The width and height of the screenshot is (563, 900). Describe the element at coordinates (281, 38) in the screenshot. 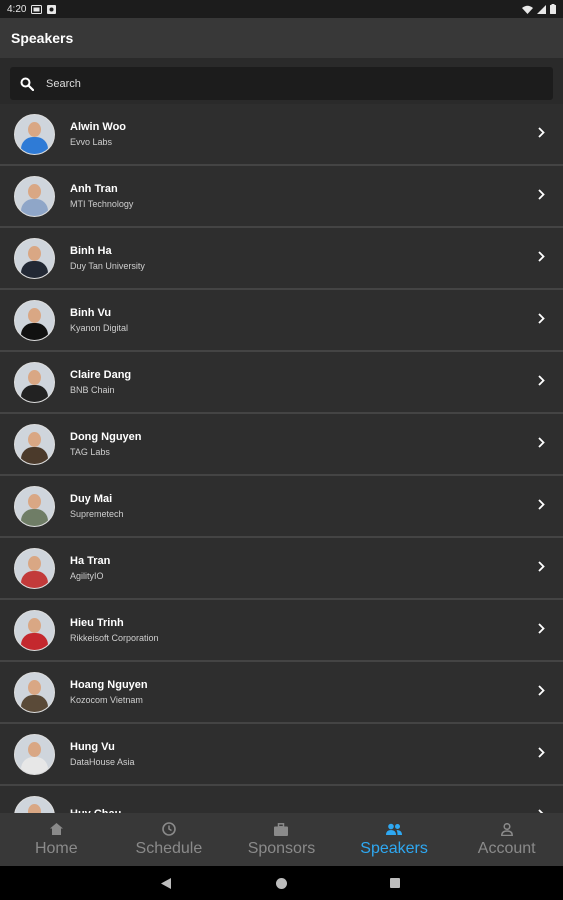

I see `app-bar: Speakers` at that location.